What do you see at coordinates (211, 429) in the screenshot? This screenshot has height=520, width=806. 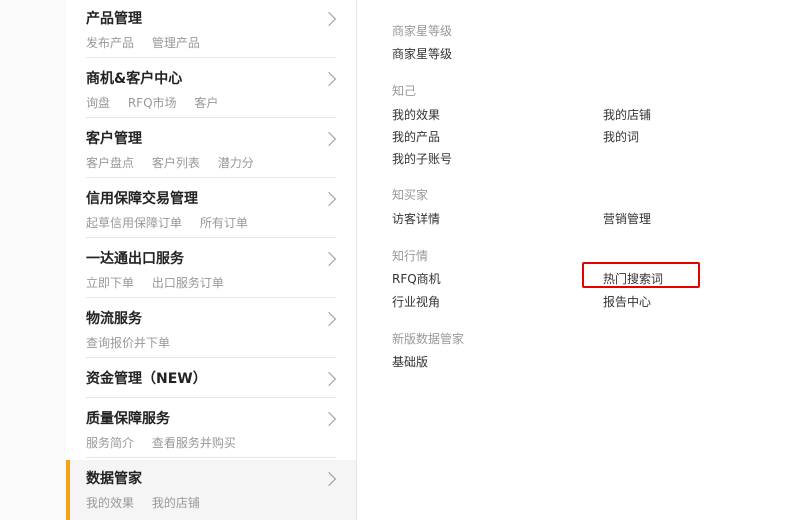 I see `category-quality-assurance: 质量保障服务 服务简介 查看服务并购买` at bounding box center [211, 429].